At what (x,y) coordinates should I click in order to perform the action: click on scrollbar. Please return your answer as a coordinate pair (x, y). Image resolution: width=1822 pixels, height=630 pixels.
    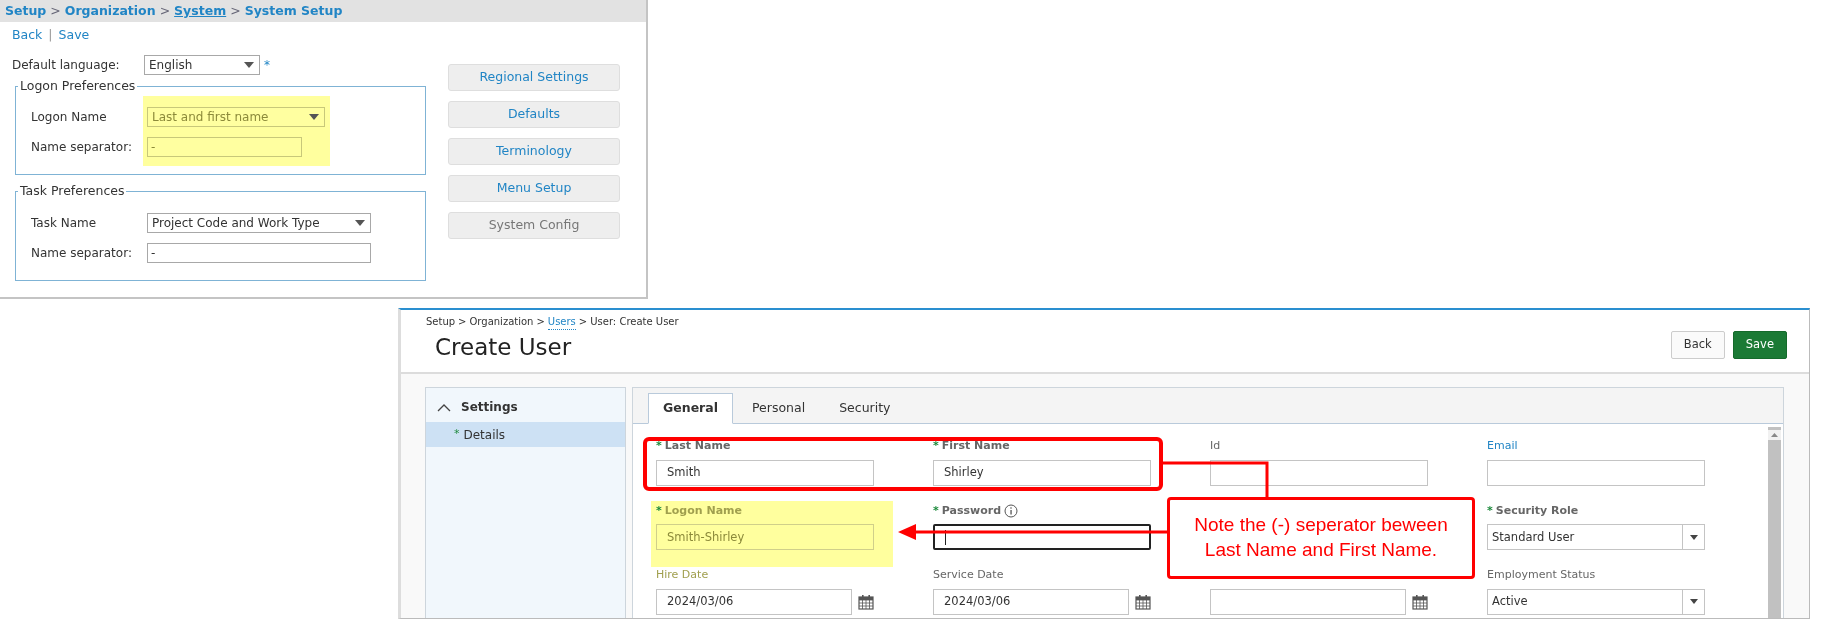
    Looking at the image, I should click on (1774, 522).